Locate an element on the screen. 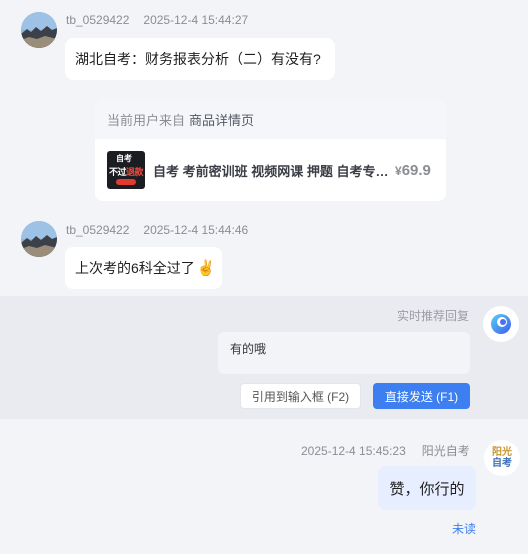 This screenshot has height=554, width=528. message-text: 赞，你行的 is located at coordinates (427, 489).